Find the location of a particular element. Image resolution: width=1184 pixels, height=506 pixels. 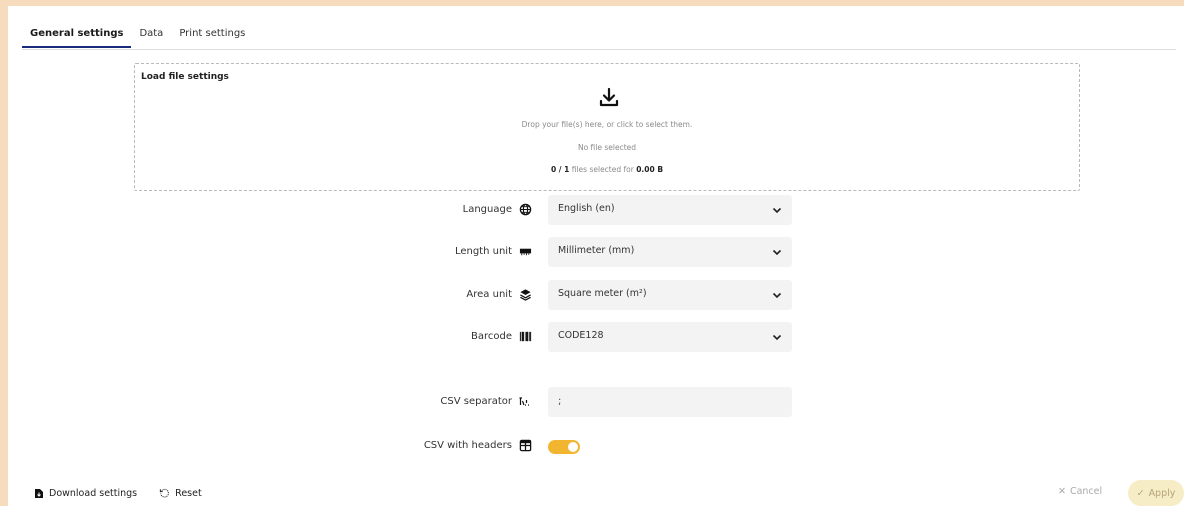

barcode-select: CODE128 is located at coordinates (670, 337).